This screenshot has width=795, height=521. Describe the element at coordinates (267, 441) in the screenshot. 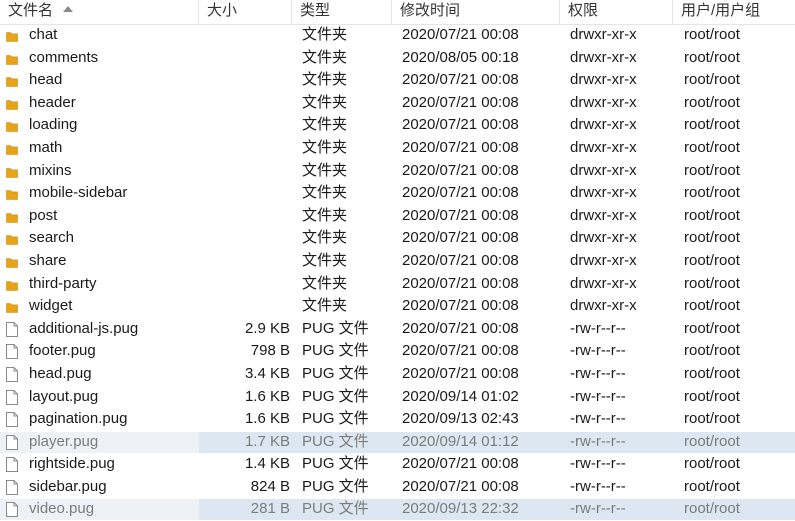

I see `file-size: 1.7 KB` at that location.